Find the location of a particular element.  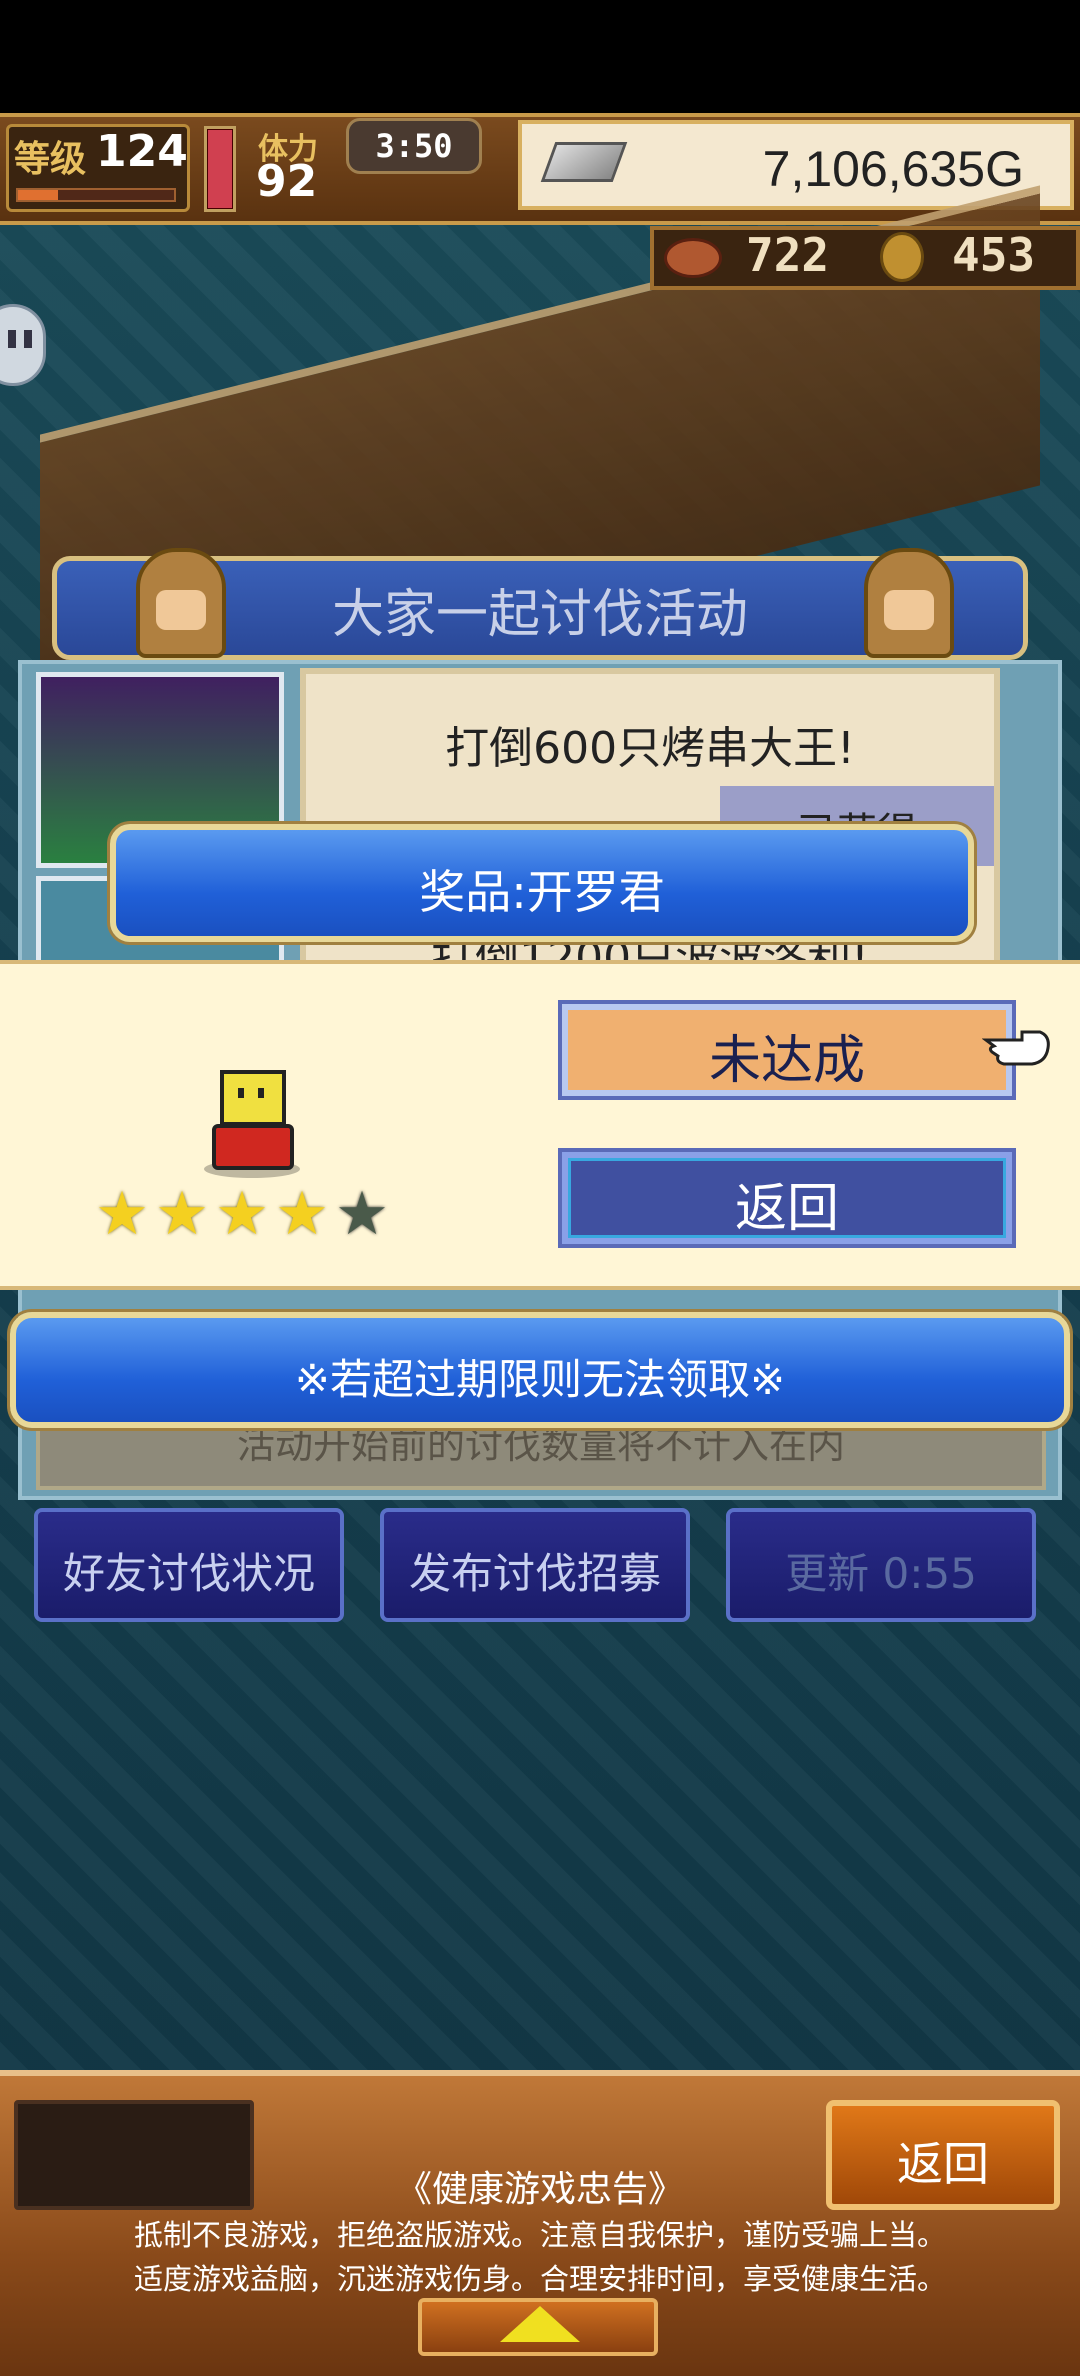

kairo-character-icon is located at coordinates (253, 1098).